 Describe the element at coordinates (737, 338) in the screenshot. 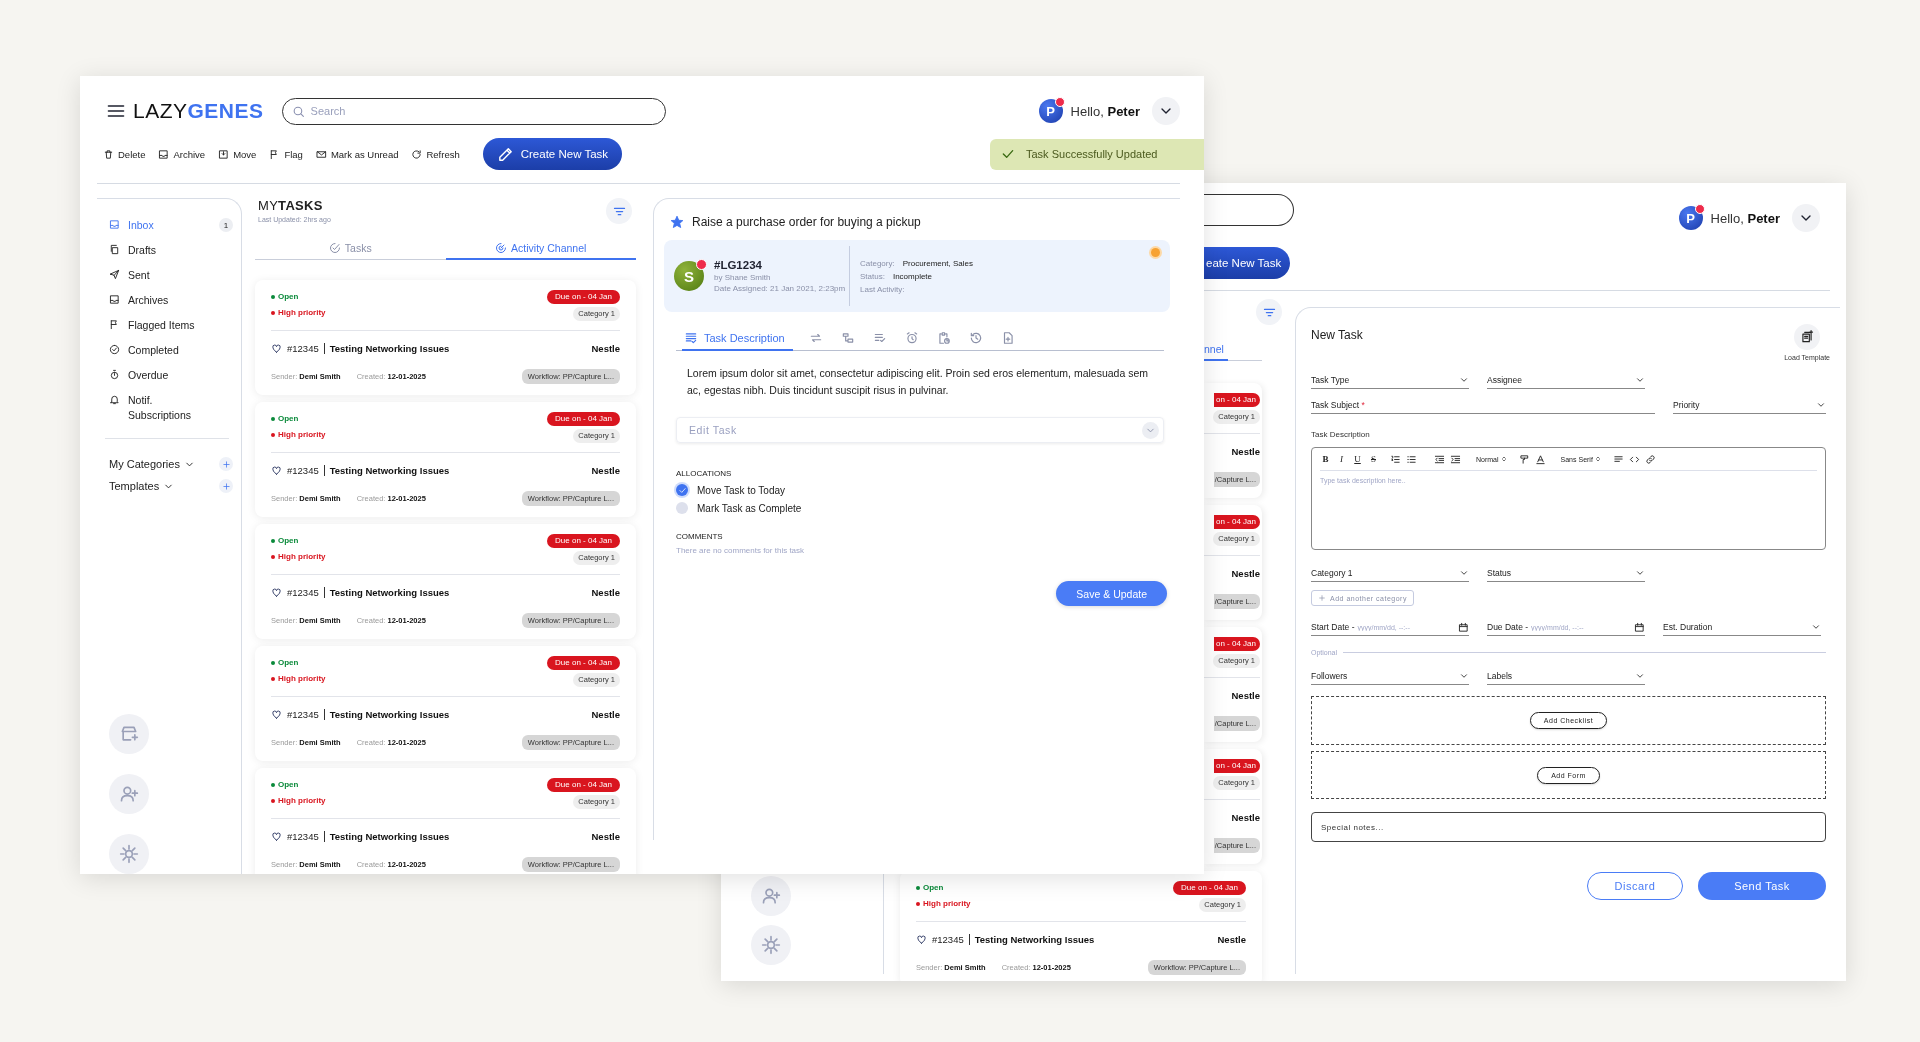

I see `tab: Task Description` at that location.